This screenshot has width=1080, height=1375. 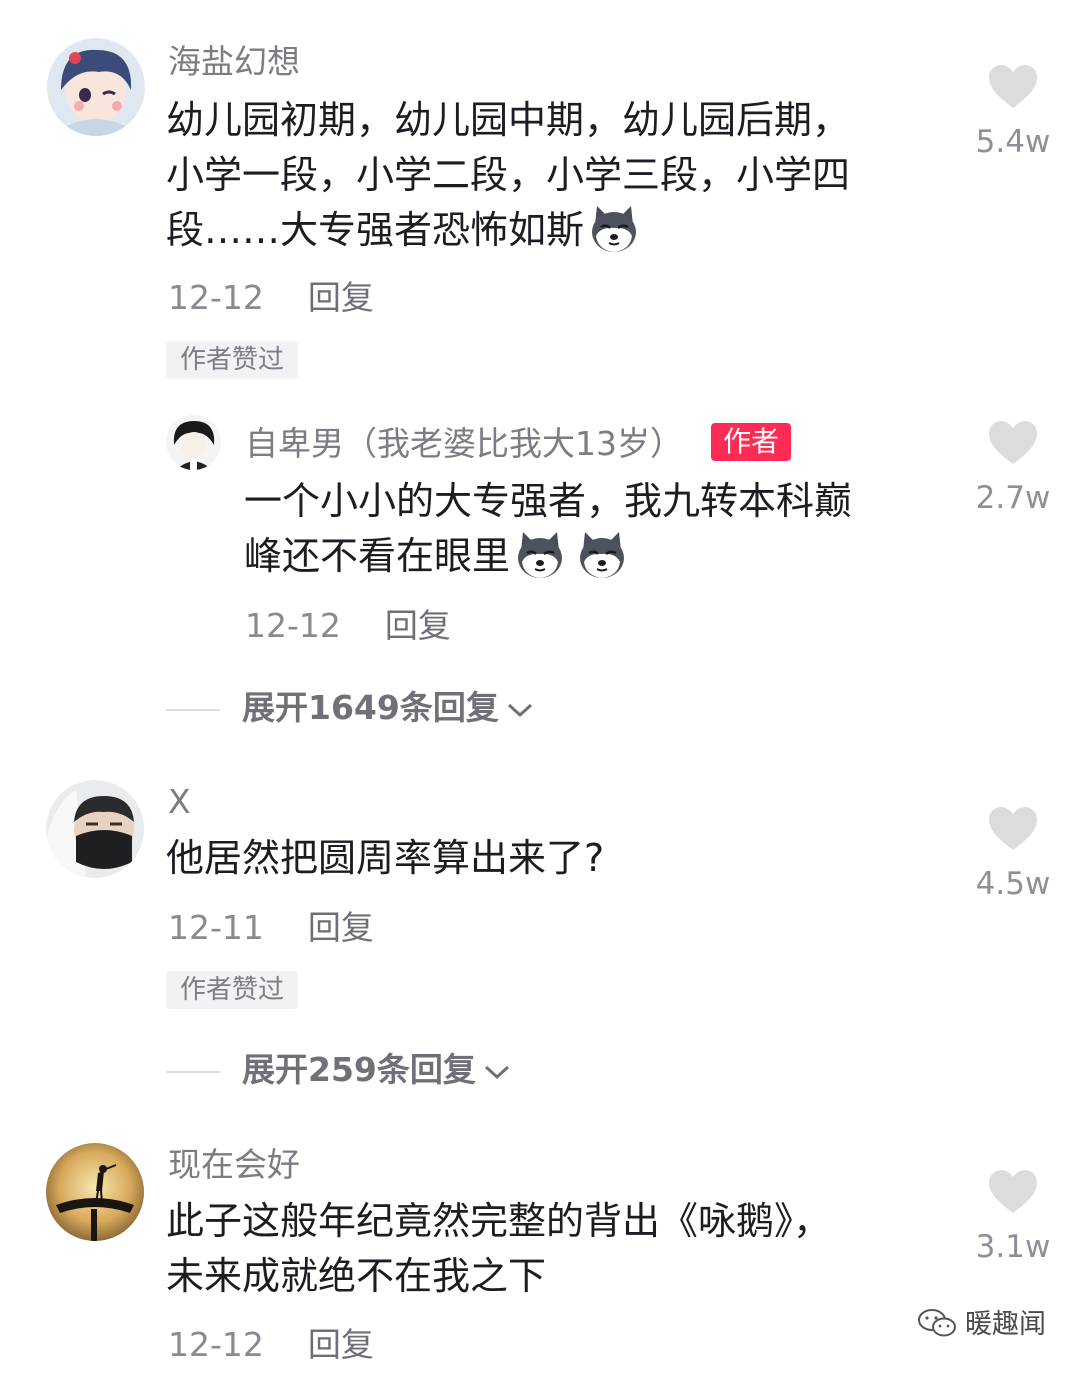 What do you see at coordinates (556, 230) in the screenshot?
I see `comment-line: 段……大专强者恐怖如斯` at bounding box center [556, 230].